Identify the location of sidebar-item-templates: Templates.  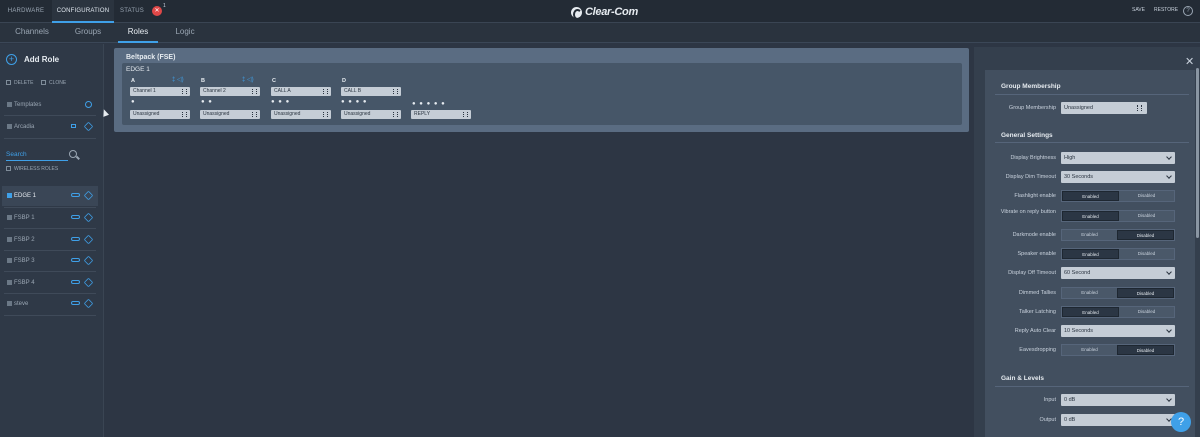
(50, 105).